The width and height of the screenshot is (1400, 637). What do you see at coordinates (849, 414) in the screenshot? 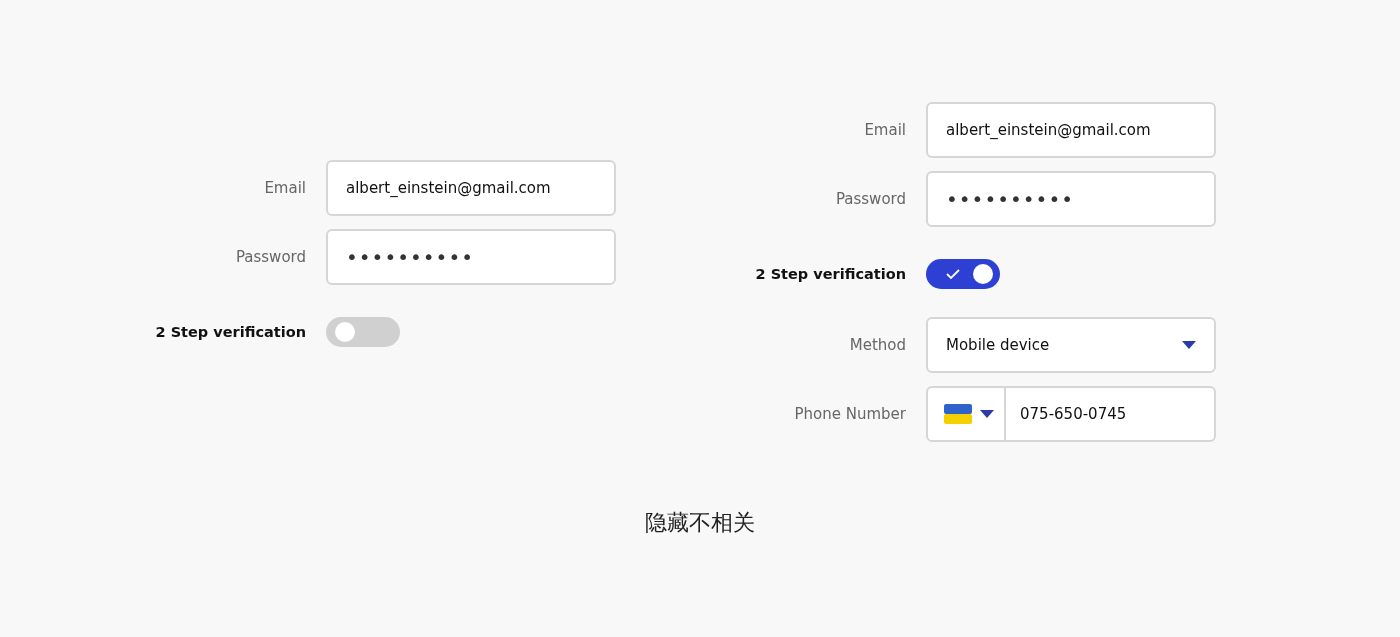
I see `field-label: Phone Number` at bounding box center [849, 414].